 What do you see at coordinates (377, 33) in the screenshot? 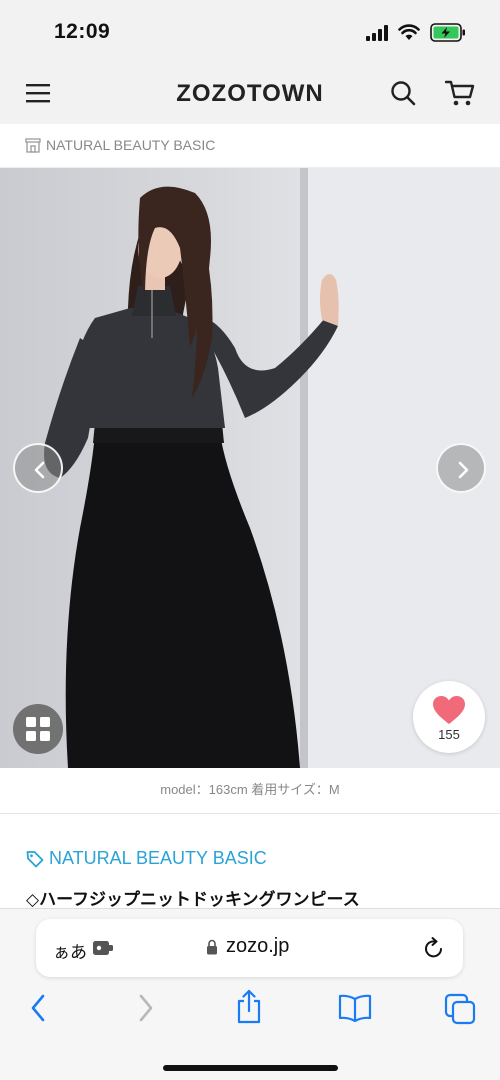
I see `cellular-signal-icon` at bounding box center [377, 33].